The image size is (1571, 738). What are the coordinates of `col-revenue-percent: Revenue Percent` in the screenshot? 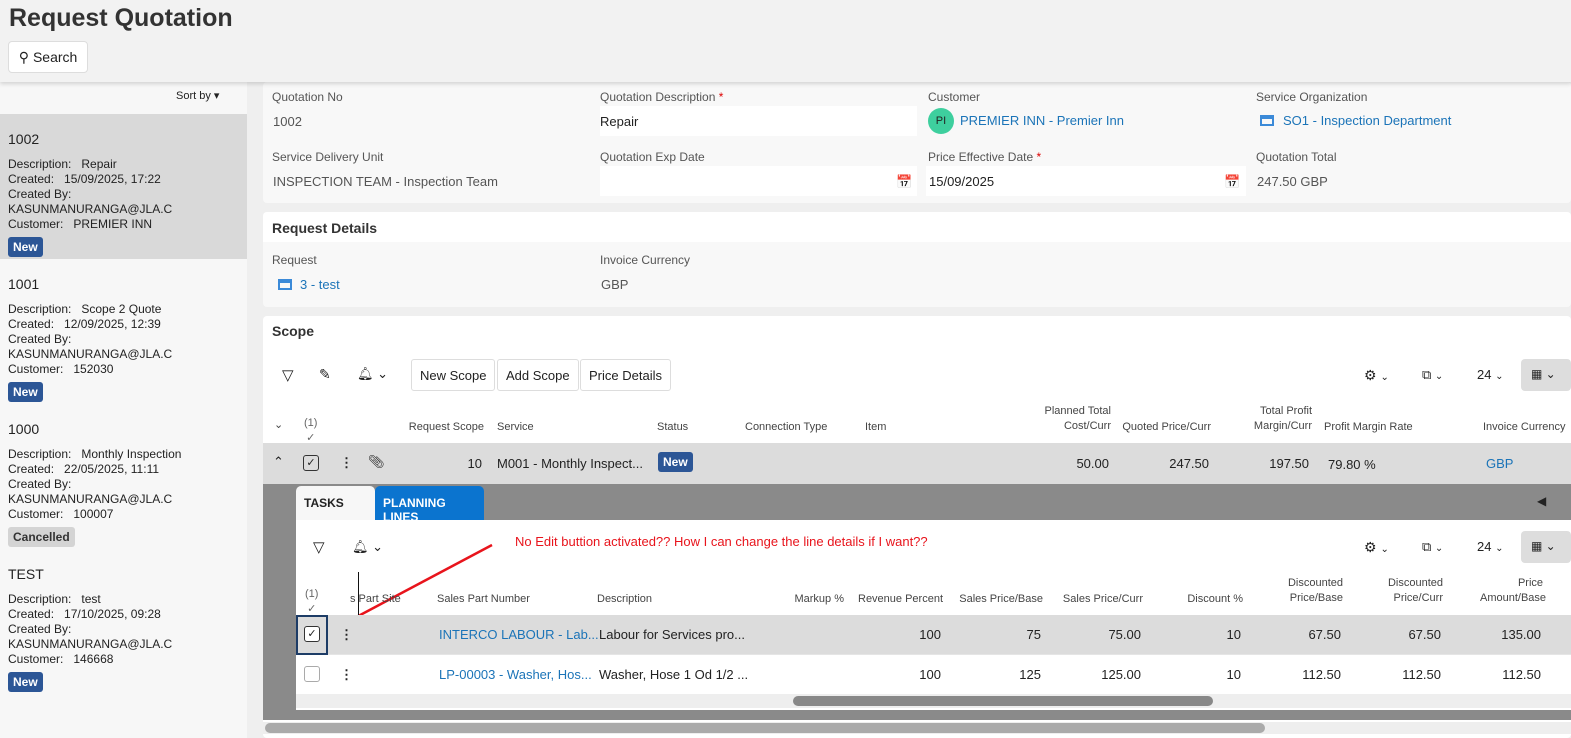 It's located at (896, 599).